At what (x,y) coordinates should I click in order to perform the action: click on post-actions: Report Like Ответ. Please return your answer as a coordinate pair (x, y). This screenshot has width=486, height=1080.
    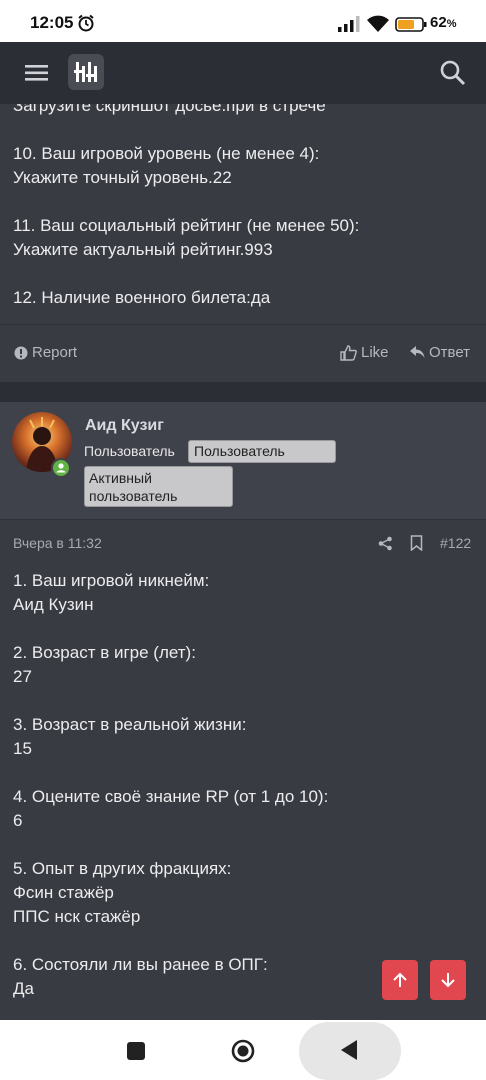
    Looking at the image, I should click on (243, 353).